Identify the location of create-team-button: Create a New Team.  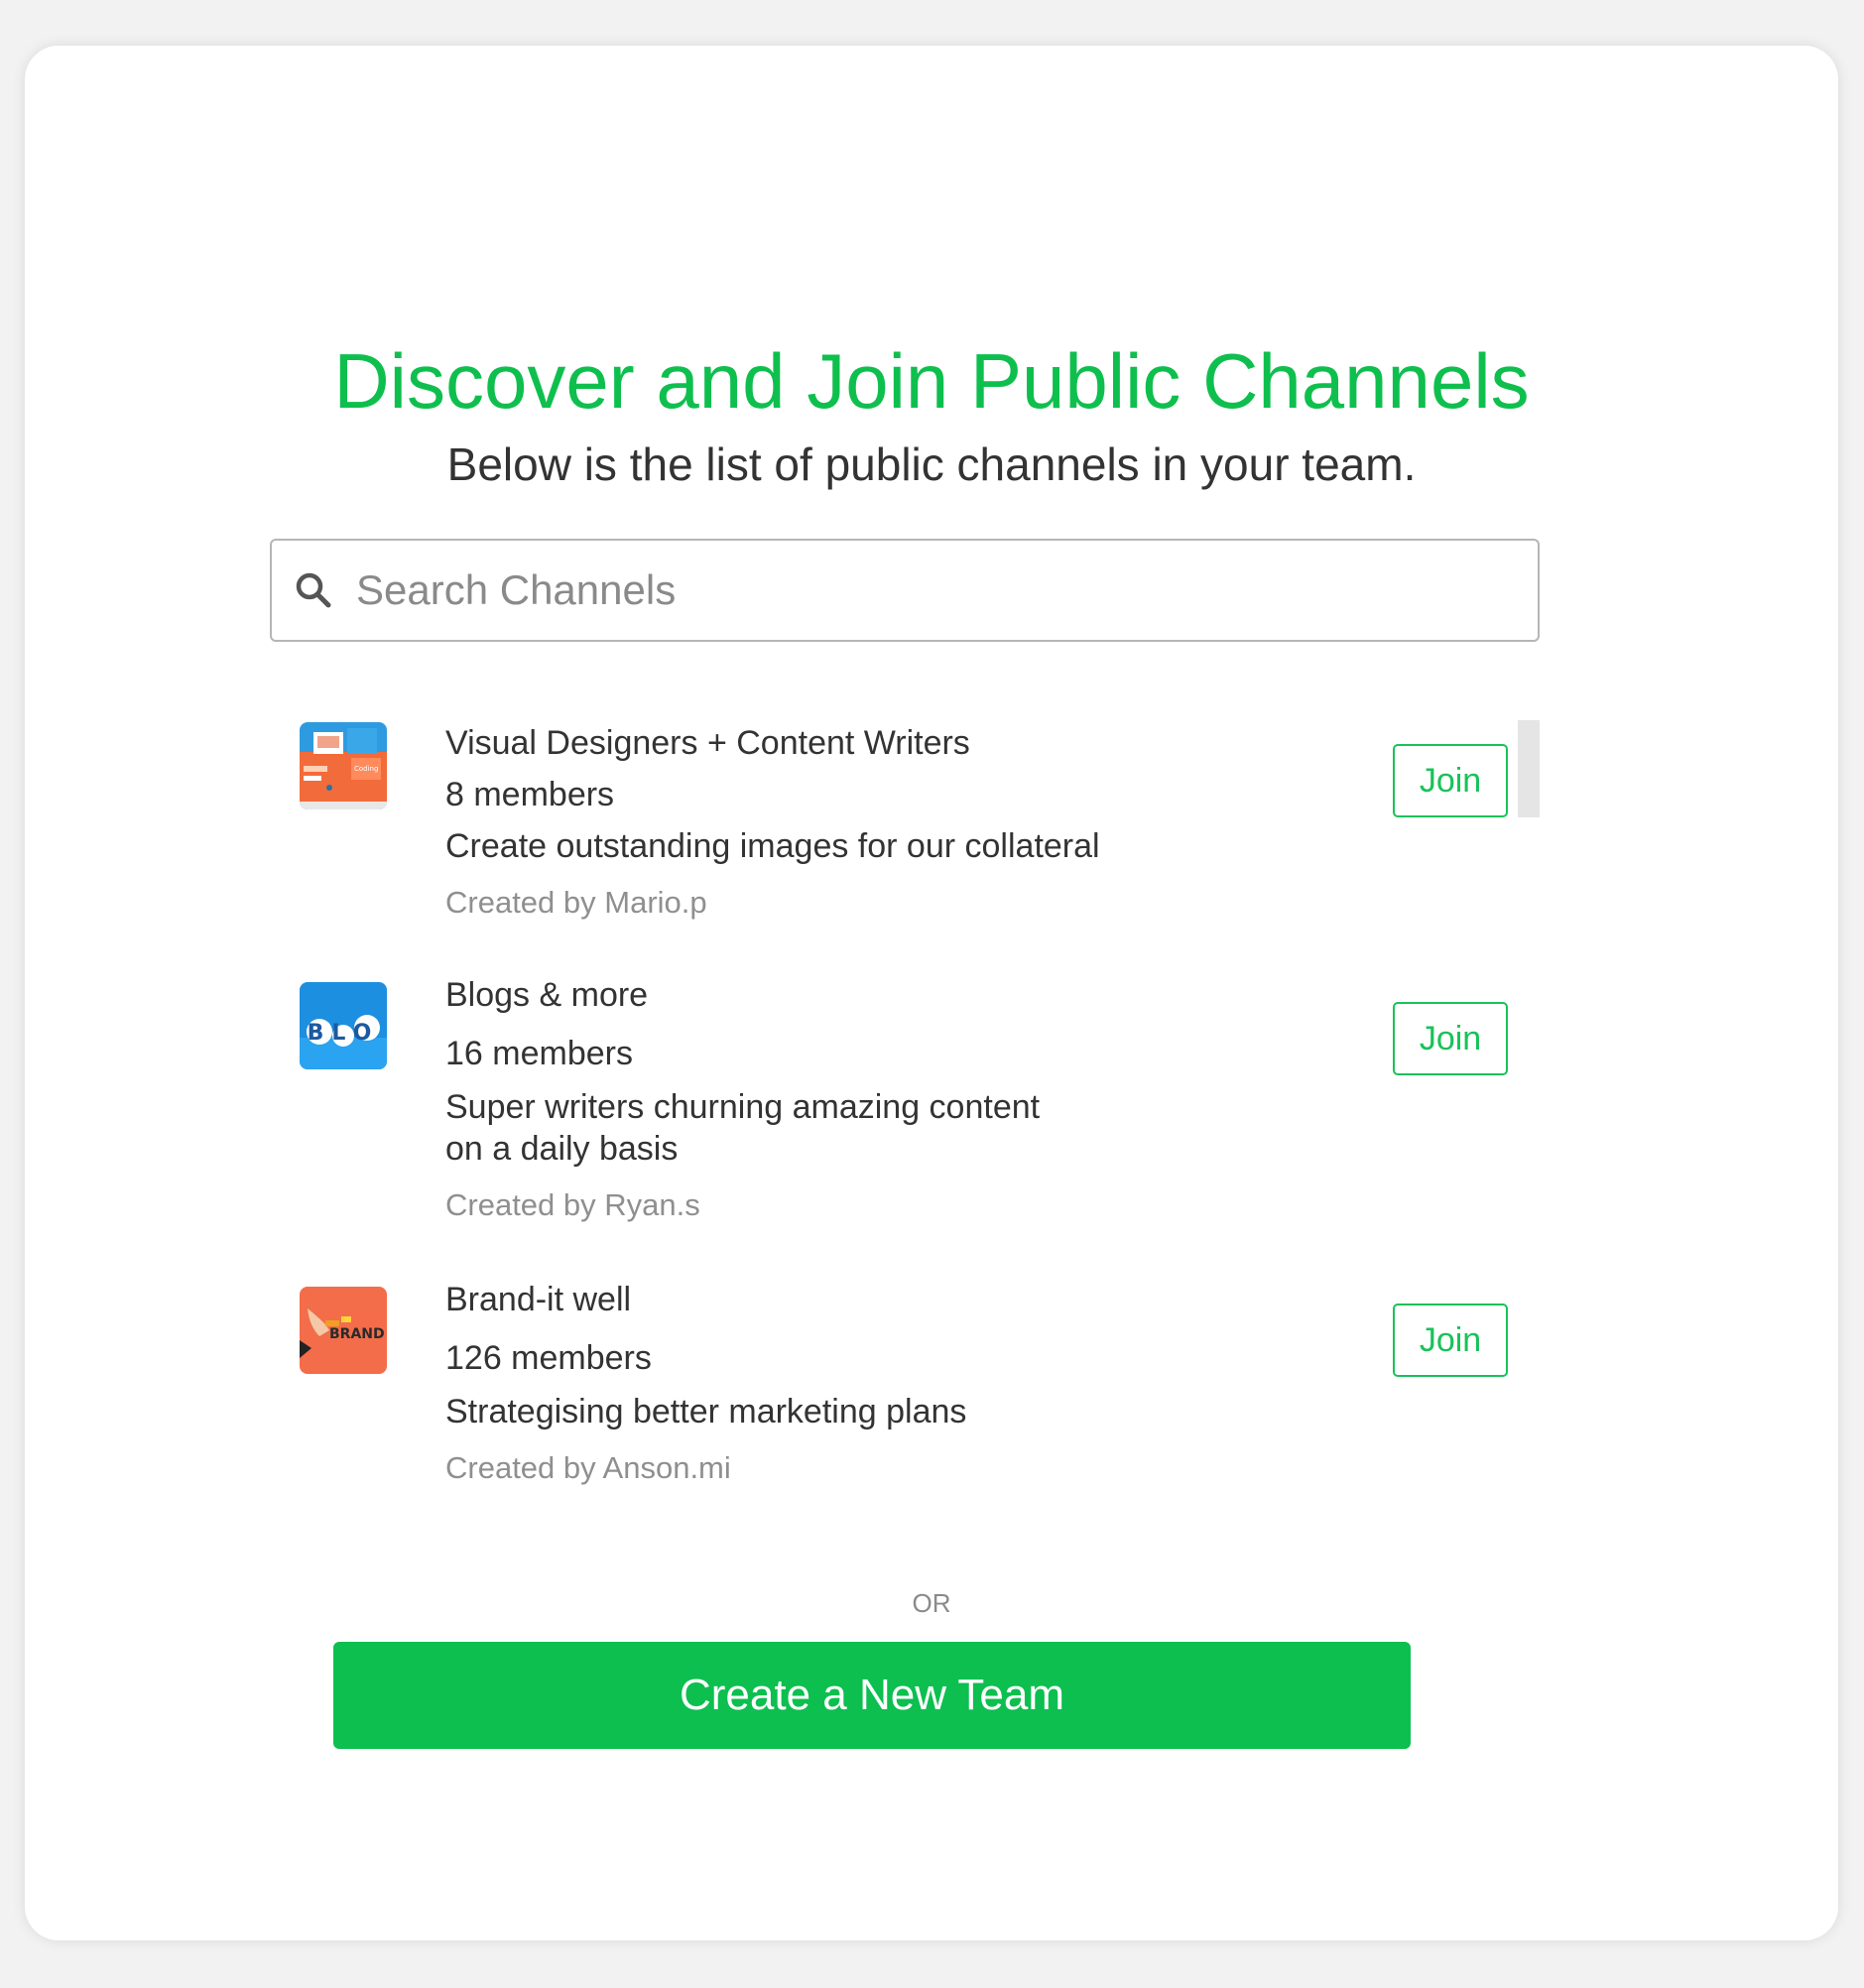
(872, 1695).